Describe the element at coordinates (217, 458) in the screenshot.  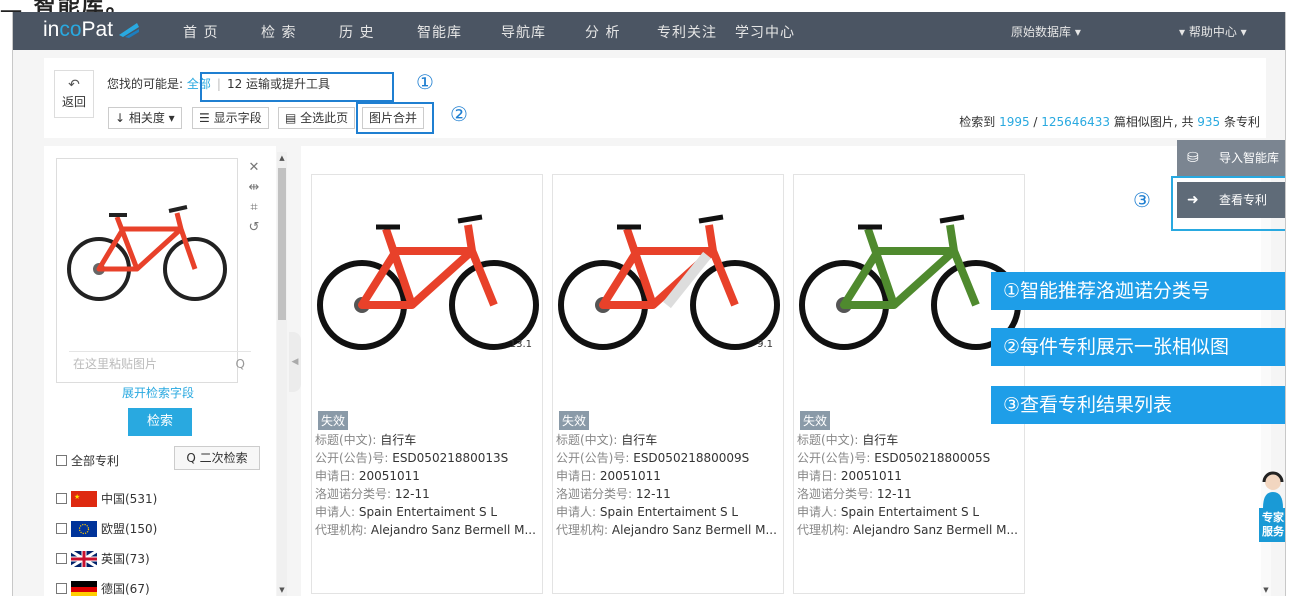
I see `secondary-search-button: Q 二次检索` at that location.